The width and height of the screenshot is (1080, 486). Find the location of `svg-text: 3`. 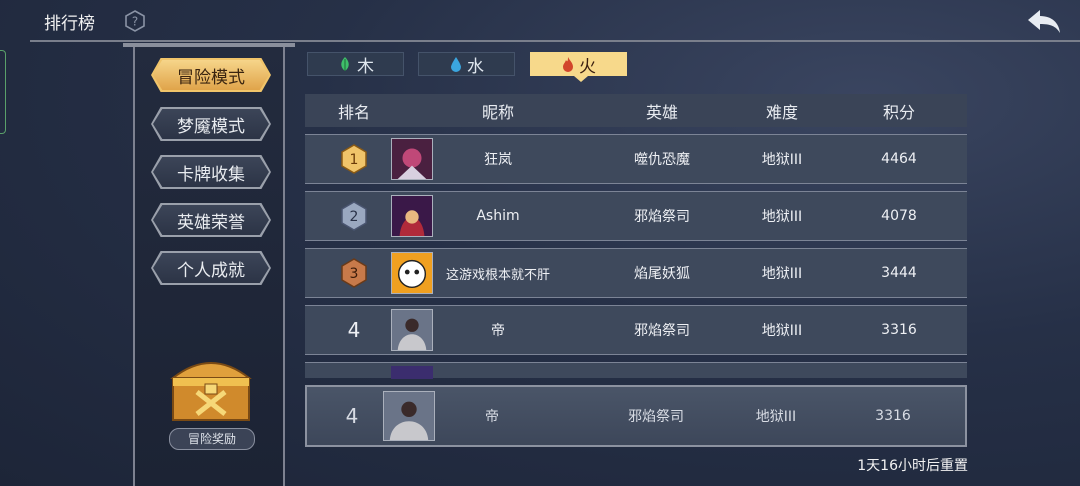

svg-text: 3 is located at coordinates (354, 274).